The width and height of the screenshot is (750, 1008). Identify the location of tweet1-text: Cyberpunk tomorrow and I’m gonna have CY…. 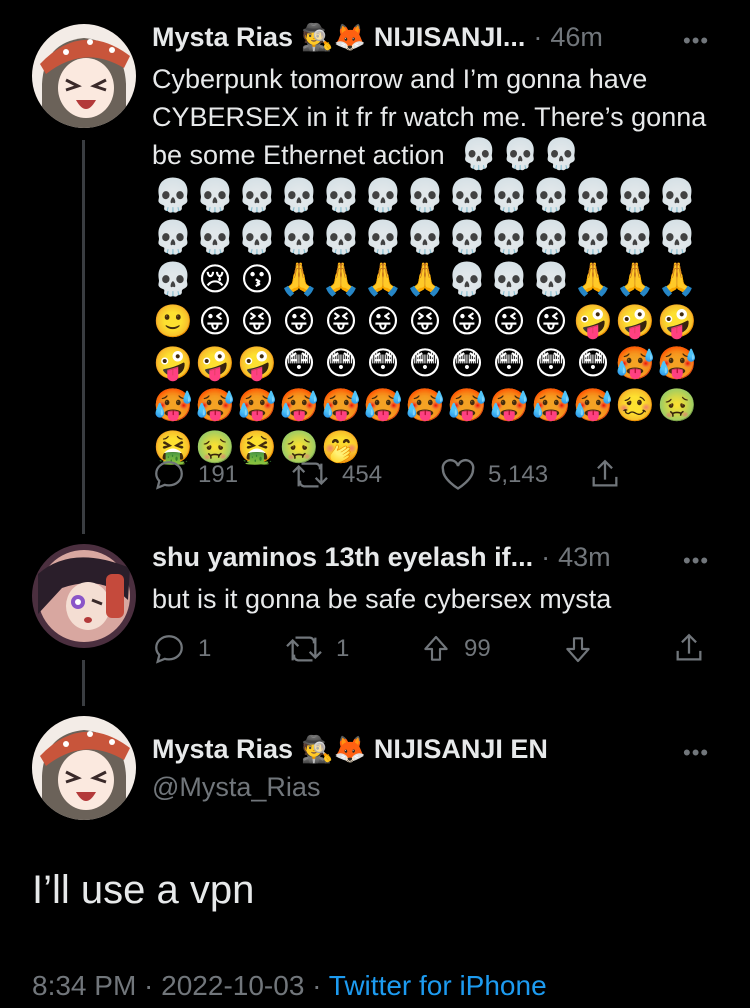
(442, 117).